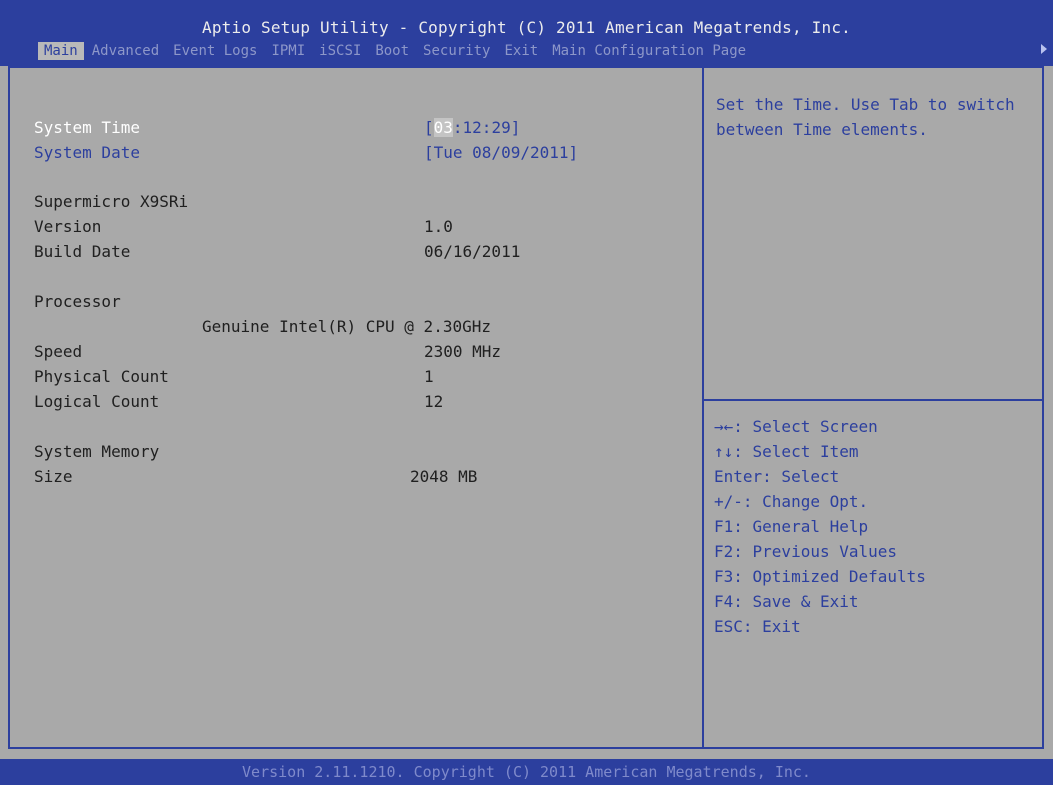 This screenshot has height=793, width=1053. I want to click on bottom-edge, so click(526, 789).